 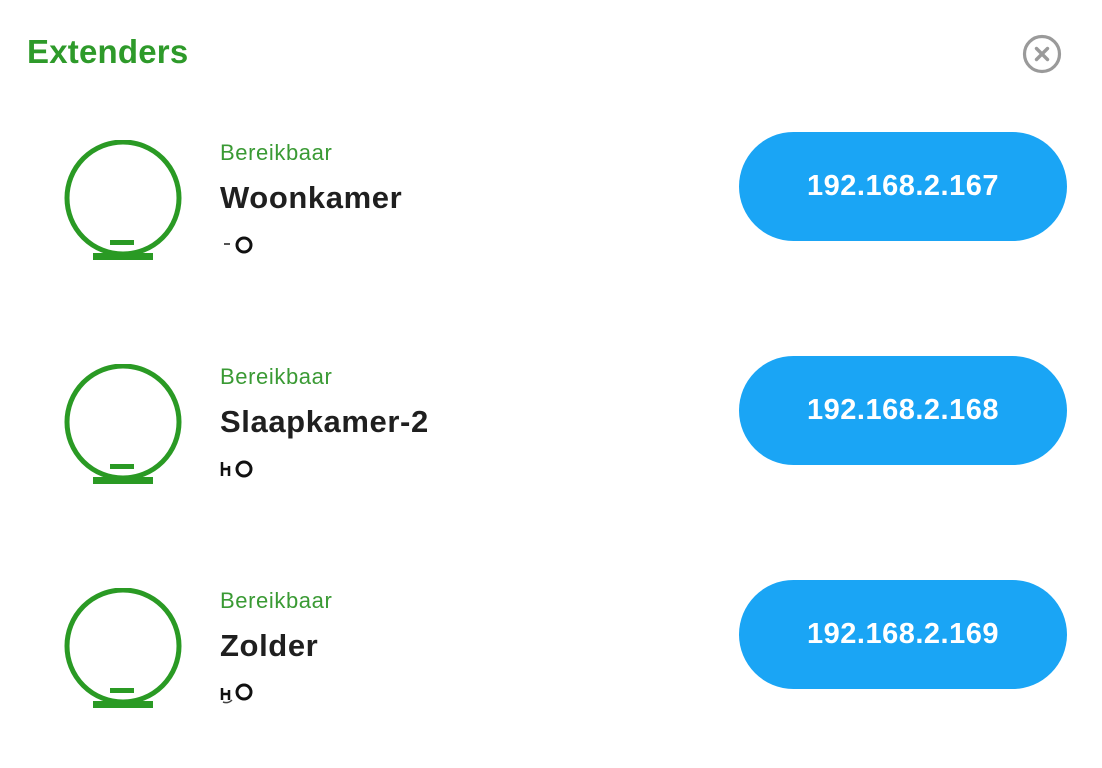 What do you see at coordinates (324, 421) in the screenshot?
I see `device-name: Slaapkamer-2` at bounding box center [324, 421].